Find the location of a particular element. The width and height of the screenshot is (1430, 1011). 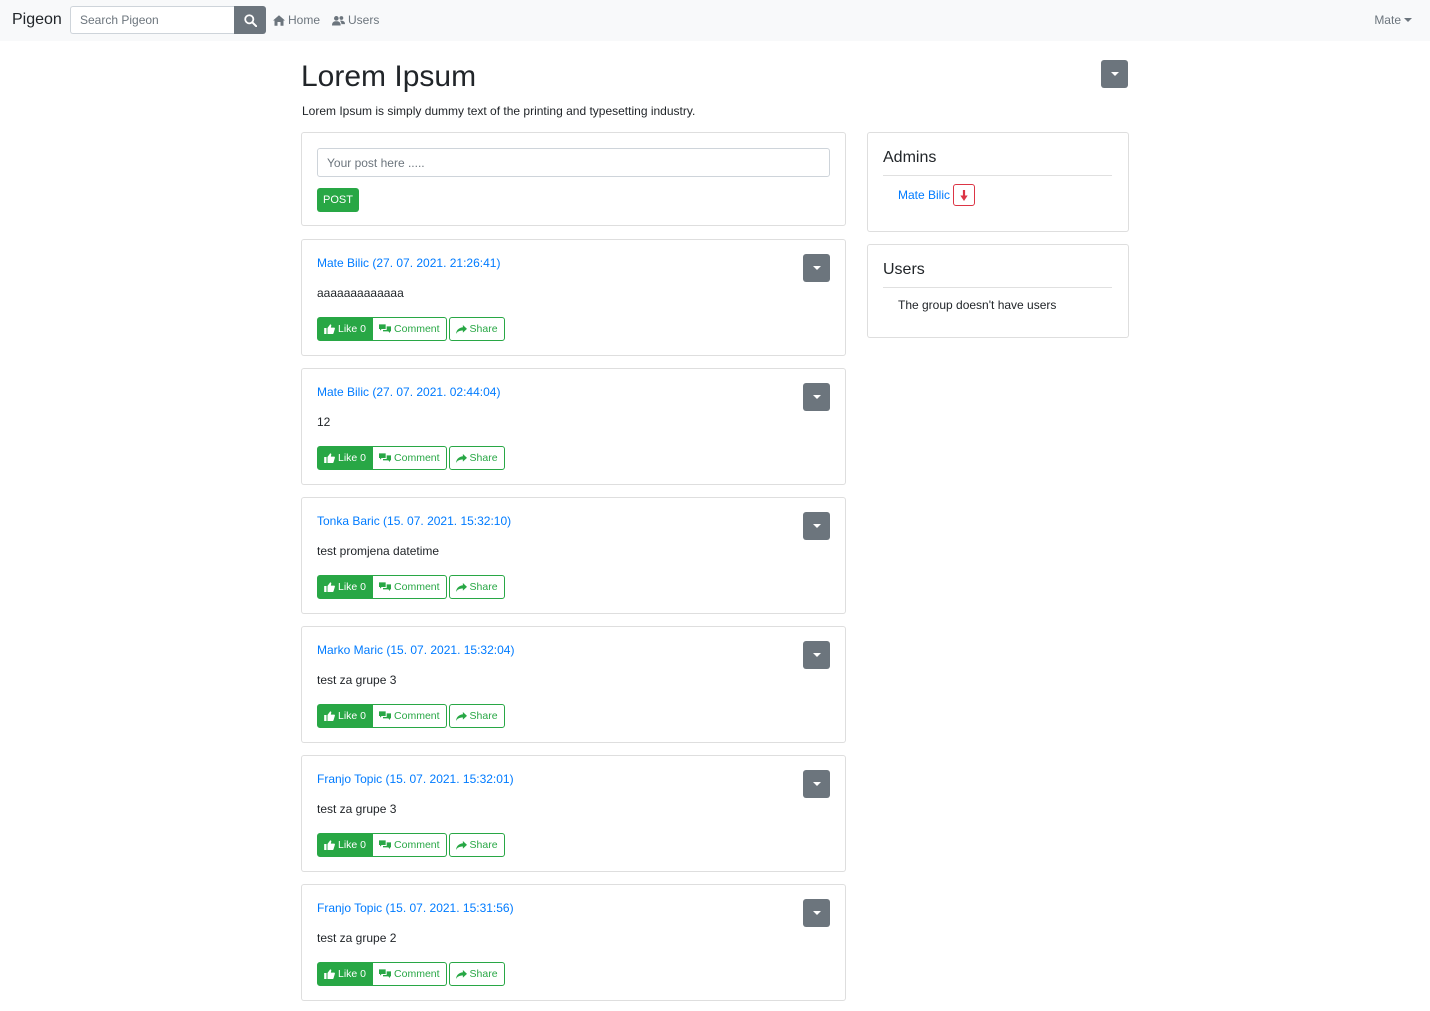

demote-admin-button is located at coordinates (964, 195).